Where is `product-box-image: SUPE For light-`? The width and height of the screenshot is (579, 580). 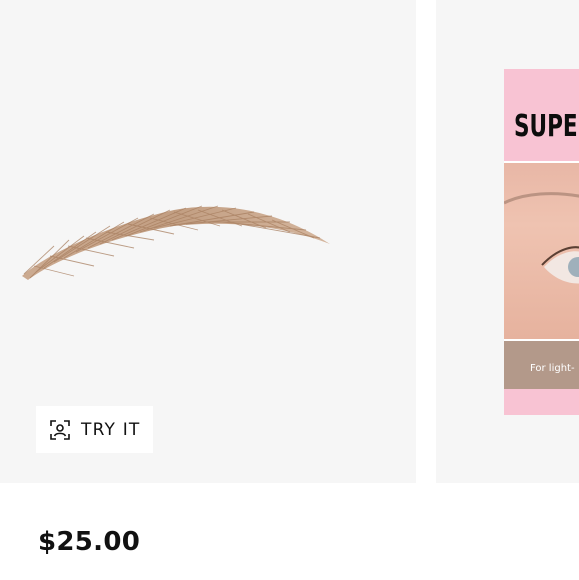 product-box-image: SUPE For light- is located at coordinates (541, 242).